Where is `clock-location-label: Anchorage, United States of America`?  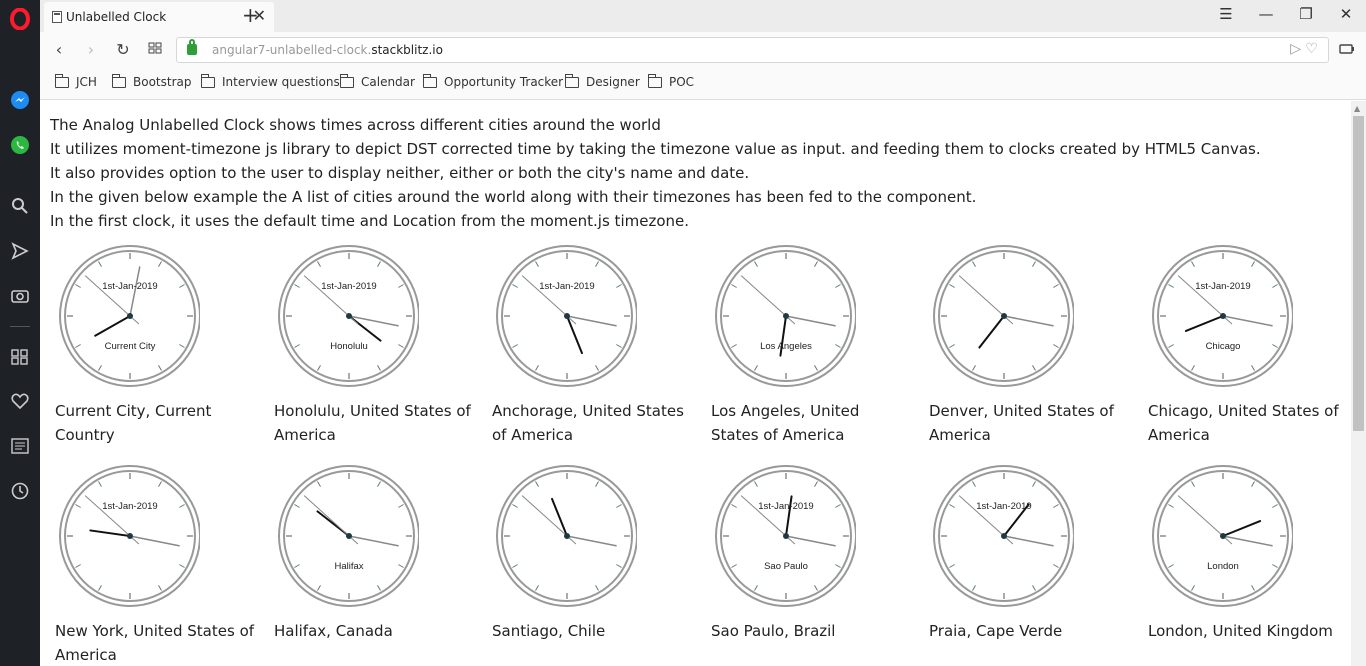
clock-location-label: Anchorage, United States of America is located at coordinates (588, 423).